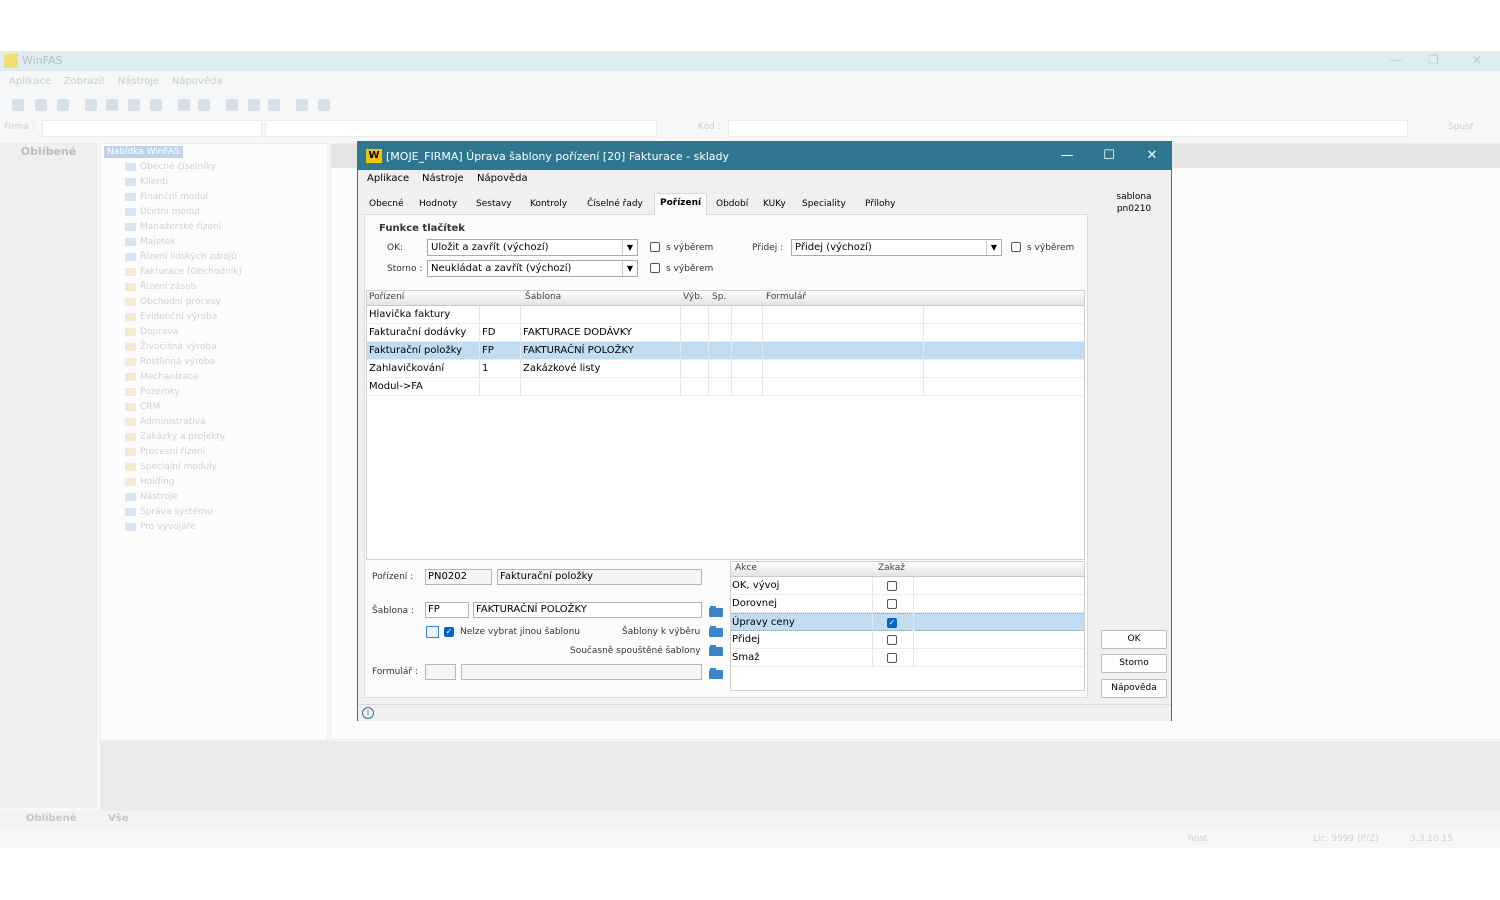  I want to click on tree-item: Speciální moduly, so click(164, 469).